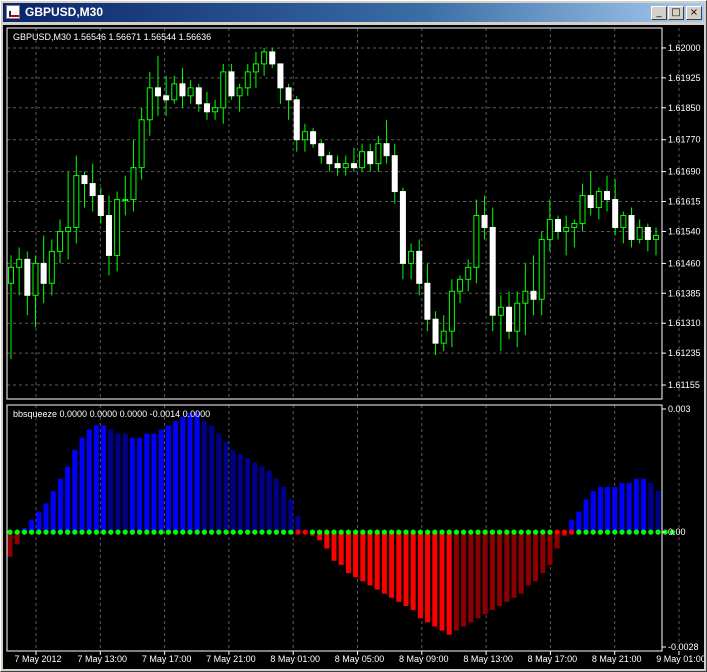 The width and height of the screenshot is (707, 672). Describe the element at coordinates (677, 532) in the screenshot. I see `indicator-y-tick-label: 0.00` at that location.